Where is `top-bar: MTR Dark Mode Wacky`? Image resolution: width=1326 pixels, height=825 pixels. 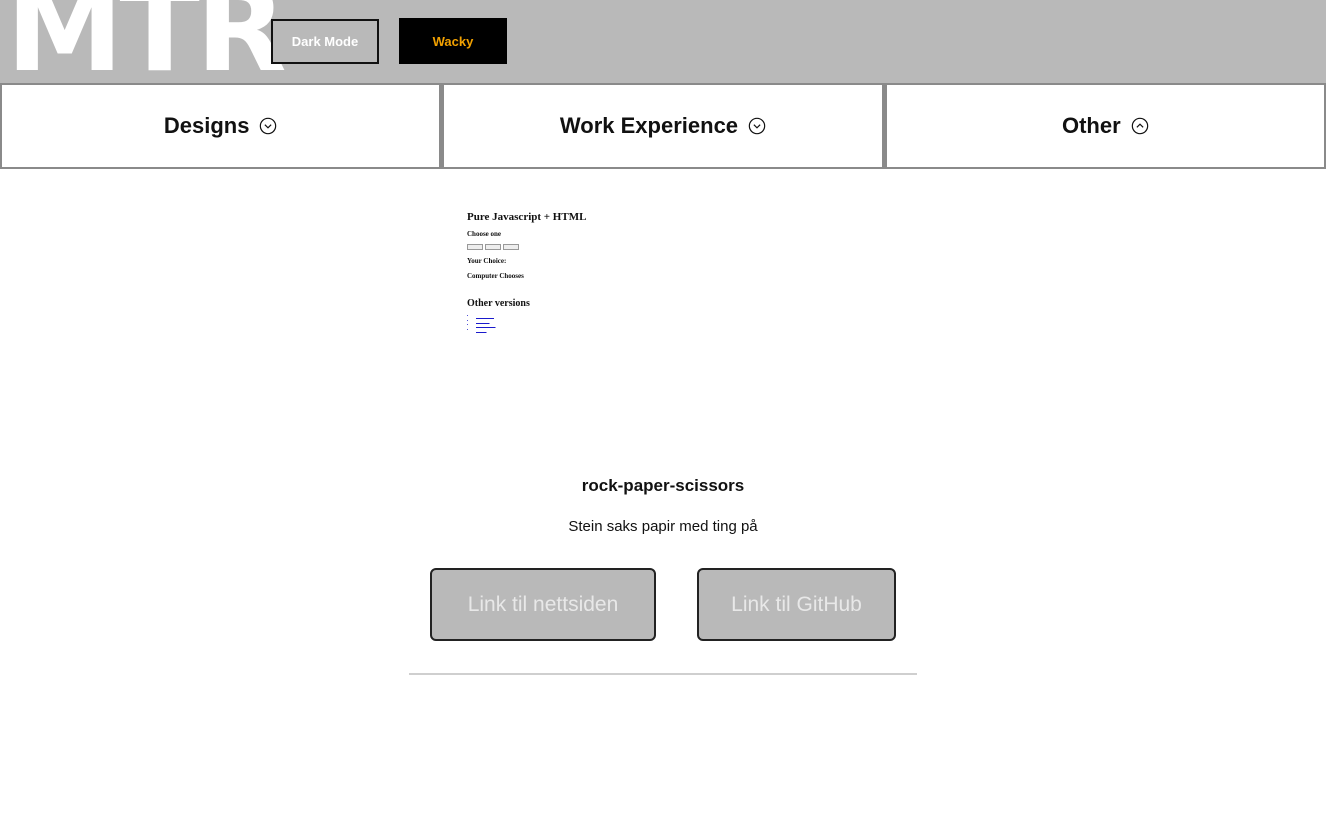 top-bar: MTR Dark Mode Wacky is located at coordinates (663, 41).